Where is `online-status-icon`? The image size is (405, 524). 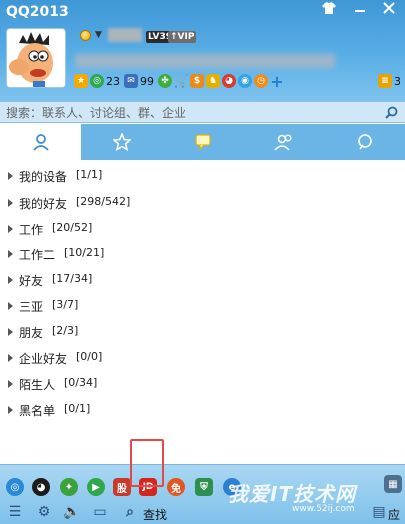
online-status-icon is located at coordinates (85, 35).